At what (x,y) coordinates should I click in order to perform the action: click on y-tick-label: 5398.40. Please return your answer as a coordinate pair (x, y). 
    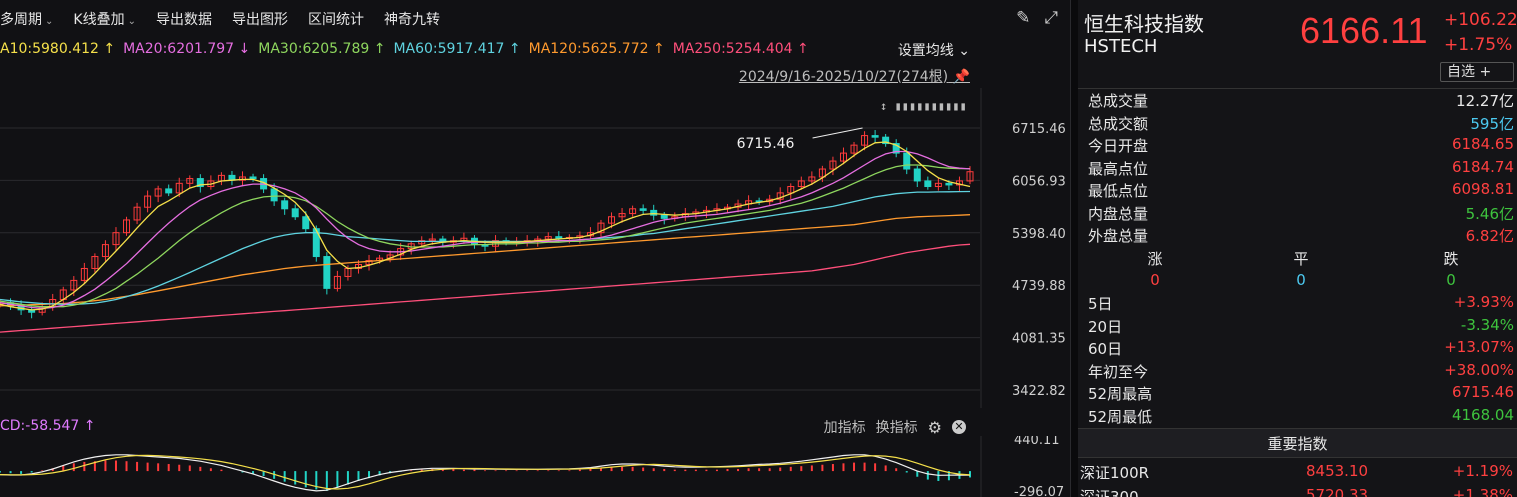
    Looking at the image, I should click on (1039, 234).